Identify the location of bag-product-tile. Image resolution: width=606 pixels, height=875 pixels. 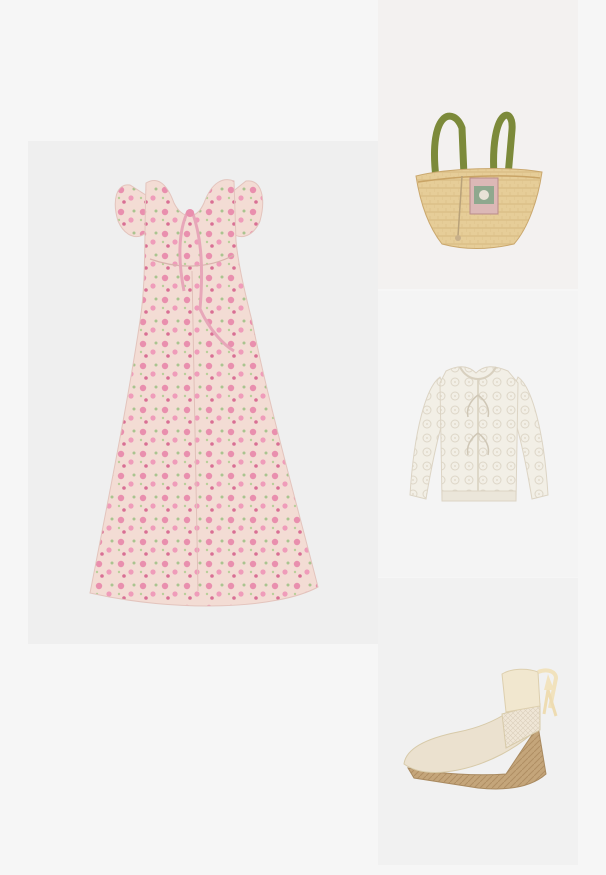
(478, 144).